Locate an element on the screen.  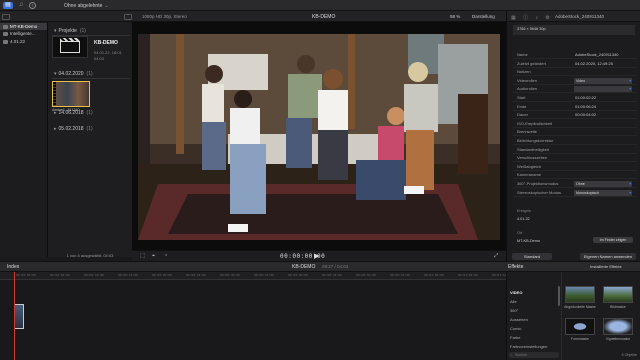
library-icon: ▤ is located at coordinates (8, 5).